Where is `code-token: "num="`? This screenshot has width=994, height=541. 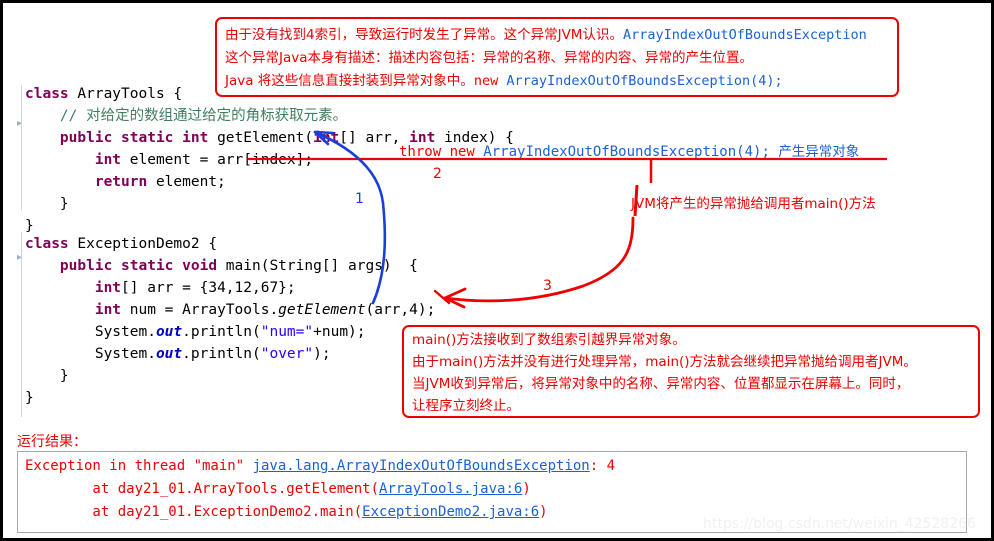
code-token: "num=" is located at coordinates (287, 332).